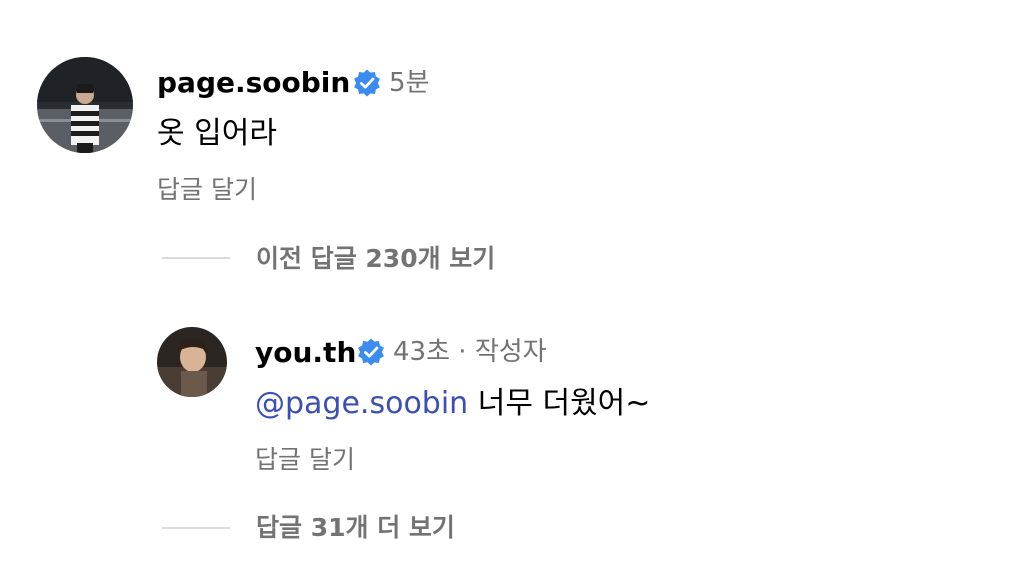 Image resolution: width=1032 pixels, height=576 pixels. What do you see at coordinates (217, 133) in the screenshot?
I see `comment-text: 옷 입어라` at bounding box center [217, 133].